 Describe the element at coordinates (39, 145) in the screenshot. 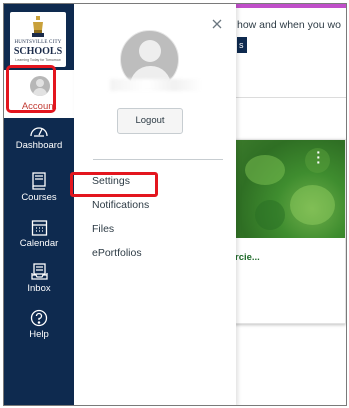

I see `nav-dashboard-label: Dashboard` at that location.